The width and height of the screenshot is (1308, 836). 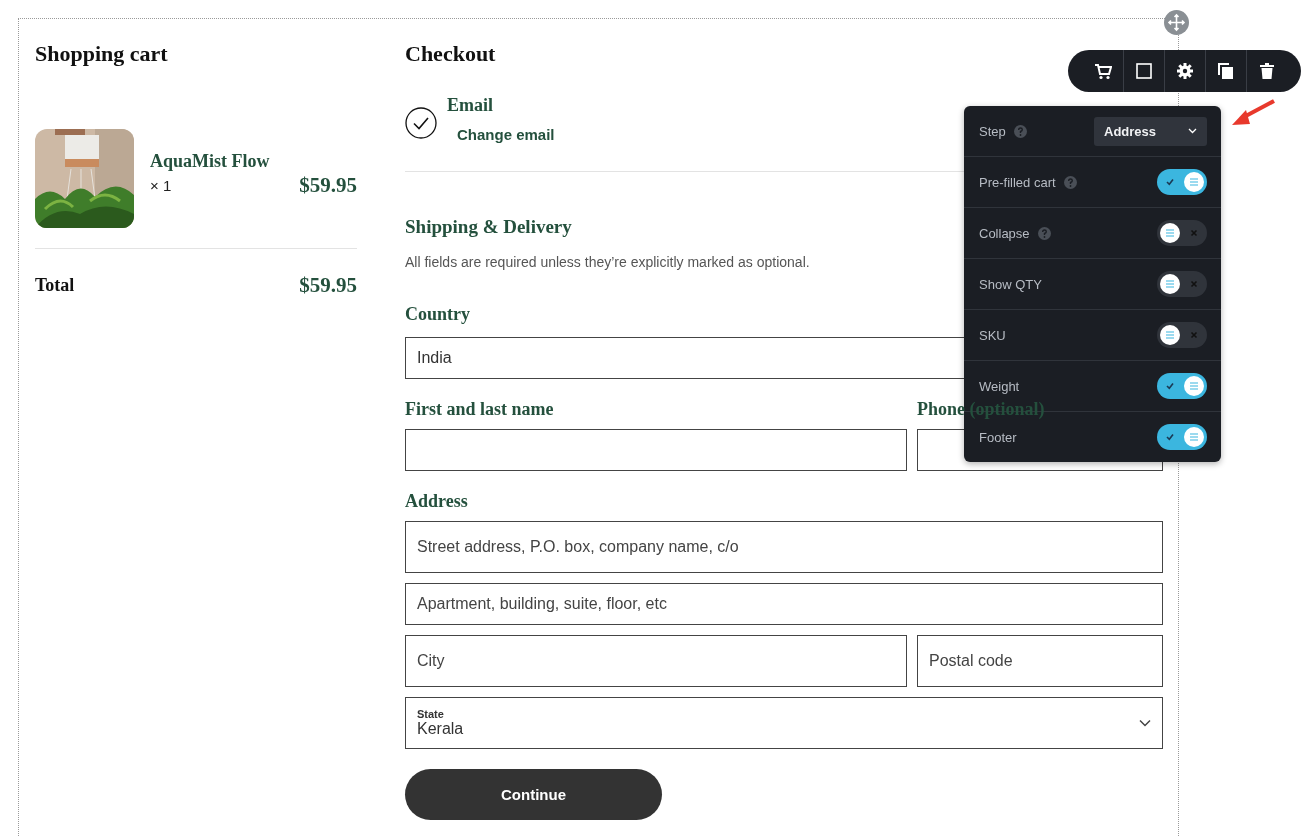 I want to click on input-field: Apartment, building, suite, floor, etc, so click(x=784, y=604).